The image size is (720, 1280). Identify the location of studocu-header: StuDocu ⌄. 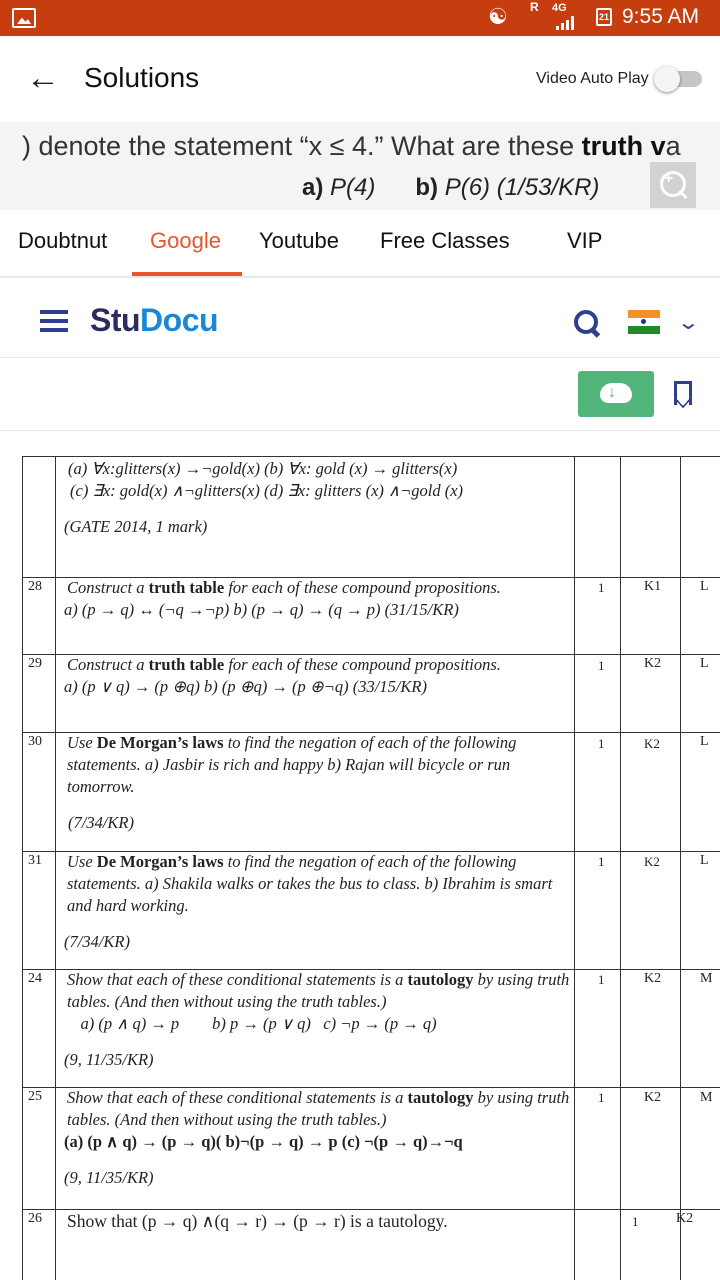
(360, 318).